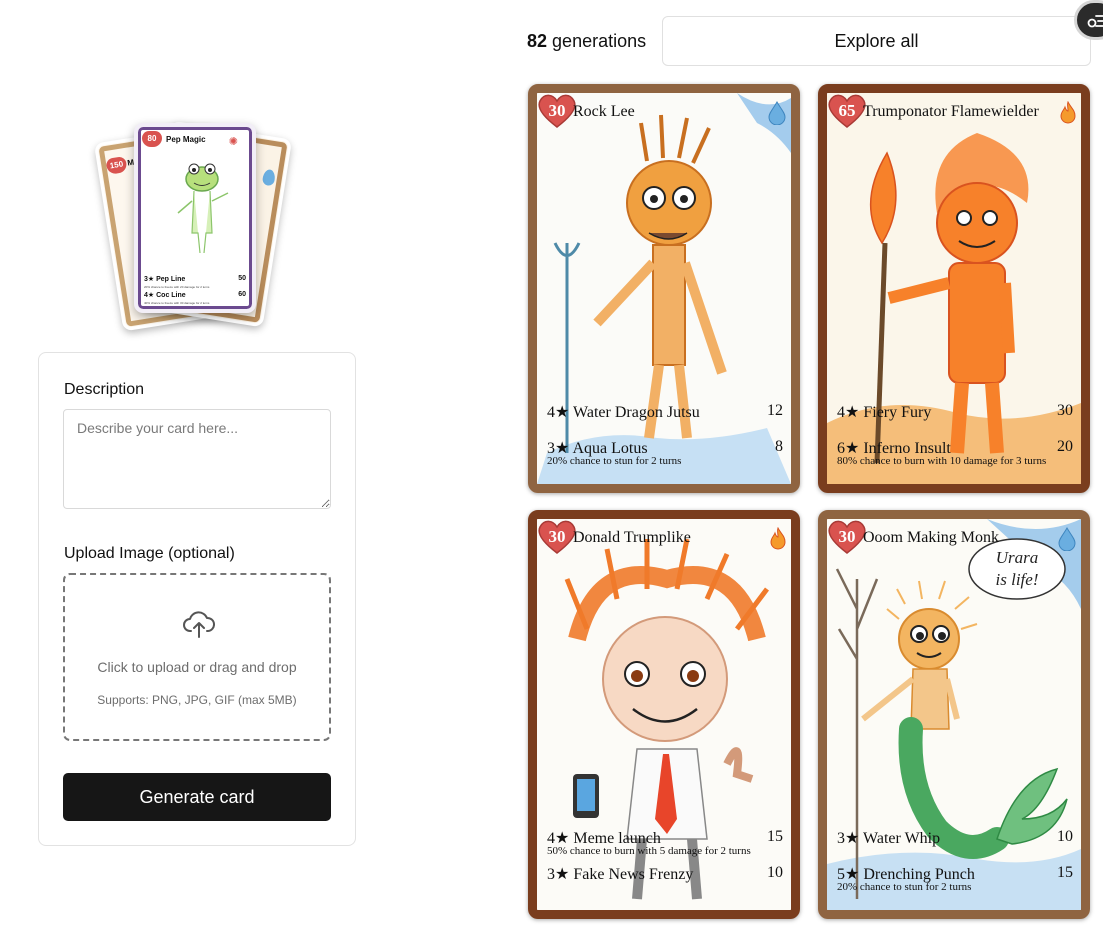 This screenshot has height=951, width=1103. Describe the element at coordinates (202, 208) in the screenshot. I see `frog-drawing` at that location.